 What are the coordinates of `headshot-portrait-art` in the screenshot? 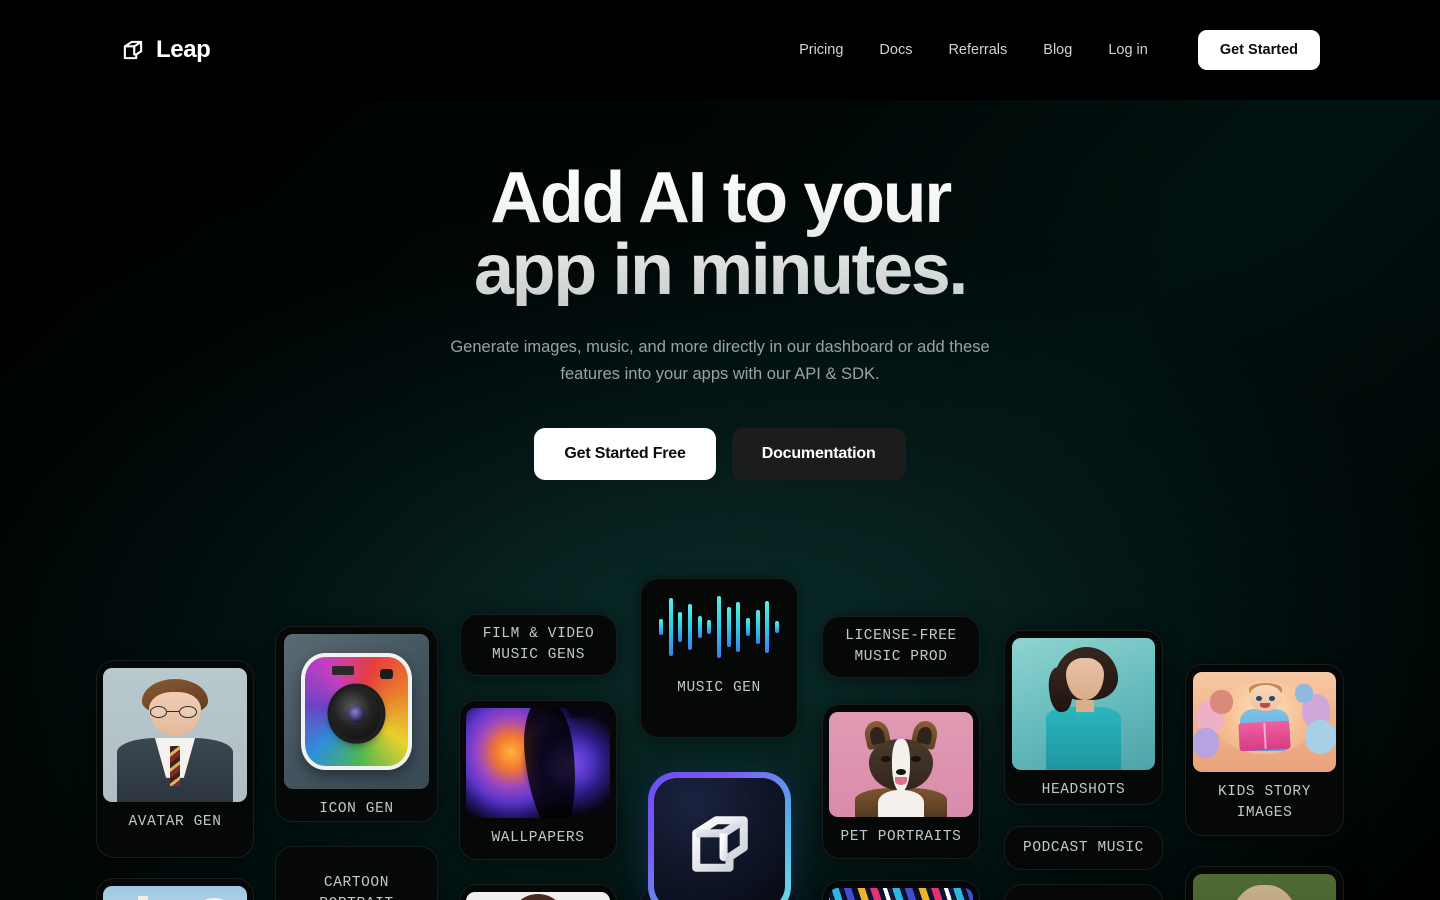 It's located at (1083, 704).